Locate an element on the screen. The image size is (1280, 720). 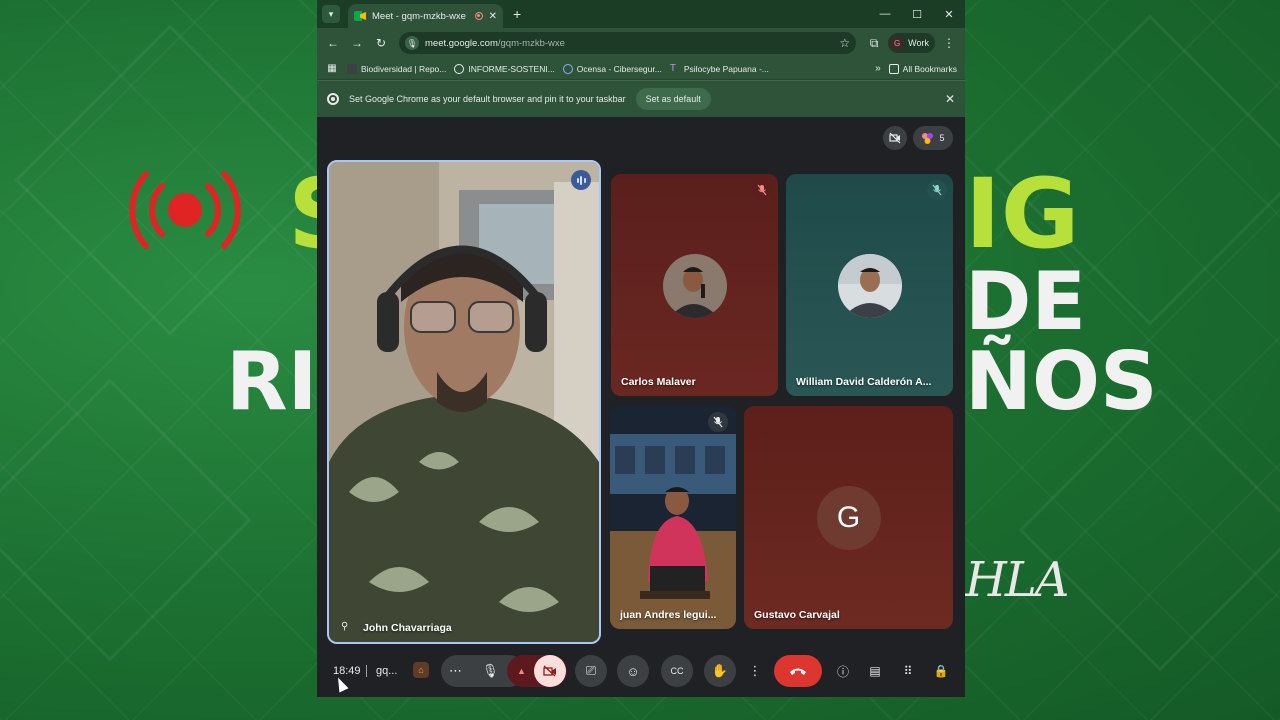
profile-button: G Work is located at coordinates (911, 43).